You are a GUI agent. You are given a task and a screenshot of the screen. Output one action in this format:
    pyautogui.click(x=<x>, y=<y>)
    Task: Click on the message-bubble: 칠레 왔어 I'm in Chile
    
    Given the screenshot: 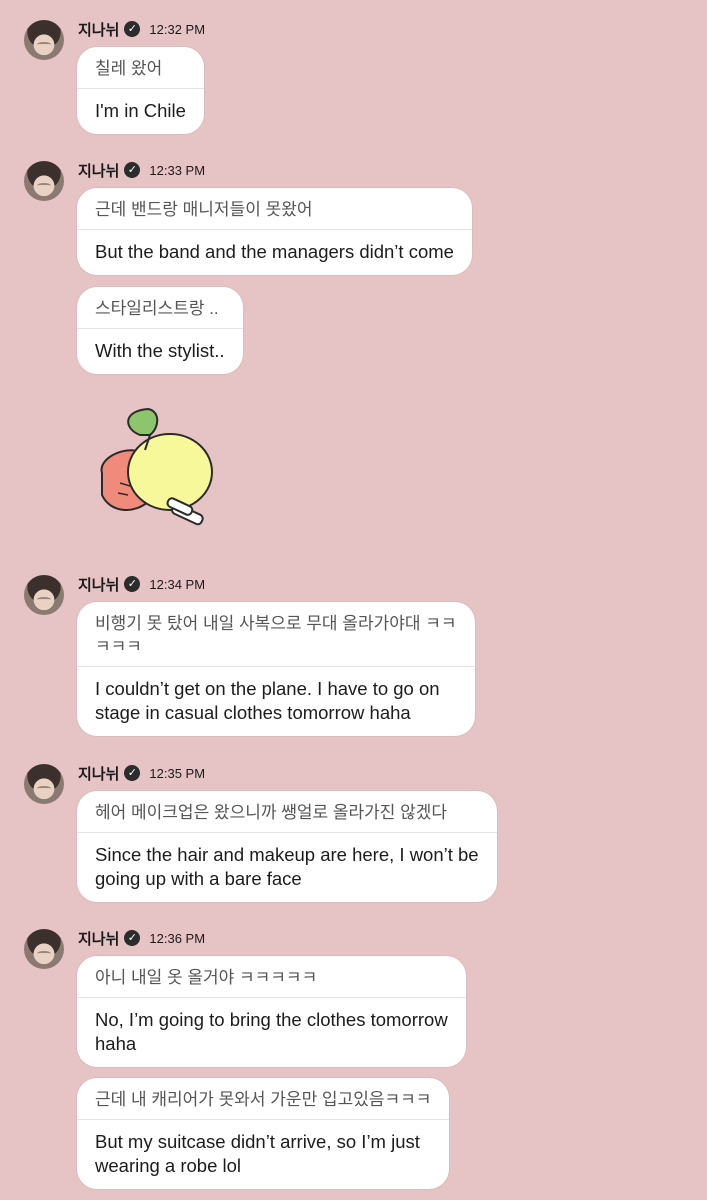 What is the action you would take?
    pyautogui.click(x=140, y=90)
    